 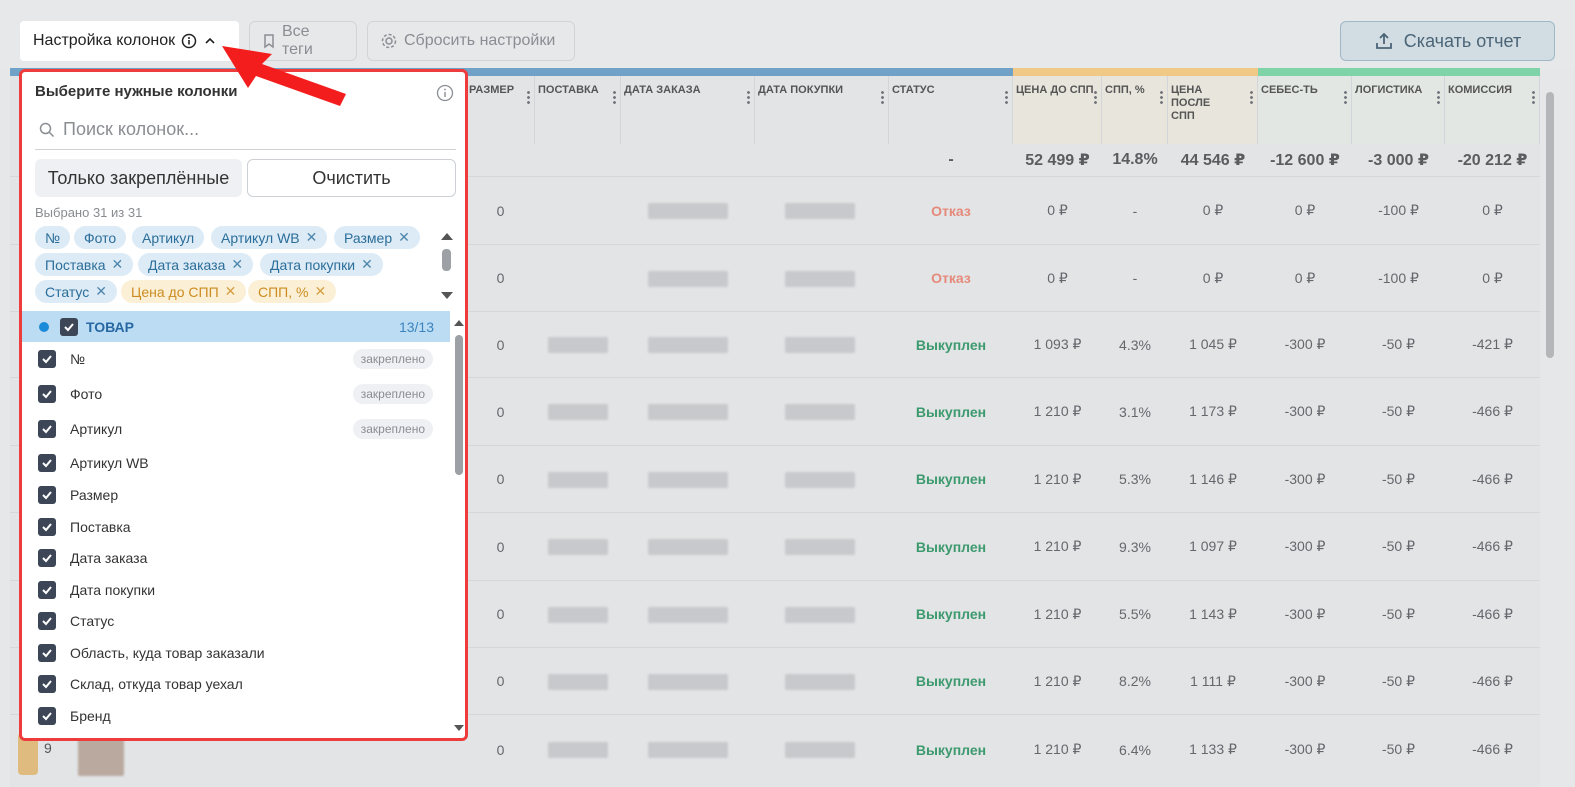 I want to click on column-list-item: Артикул закреплено, so click(x=236, y=428).